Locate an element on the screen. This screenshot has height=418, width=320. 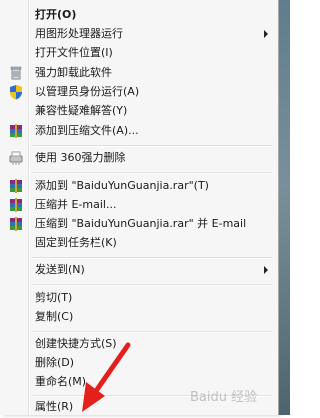
red-annotation-arrow is located at coordinates (106, 377).